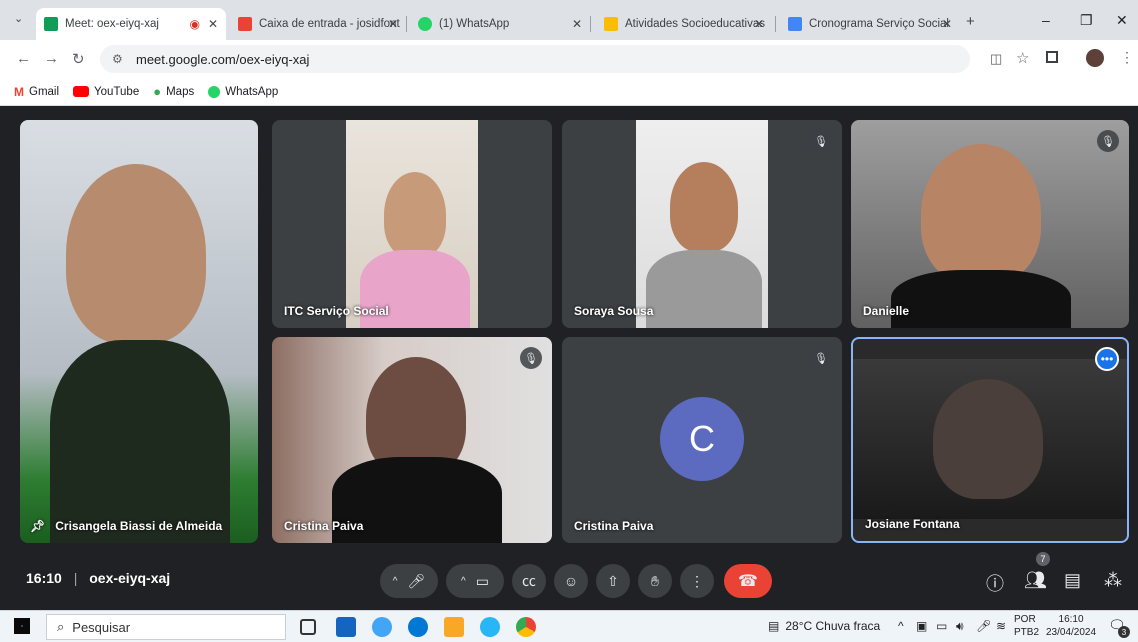 Image resolution: width=1138 pixels, height=642 pixels. What do you see at coordinates (329, 24) in the screenshot?
I see `tab-title: Caixa de entrada - josidfont` at bounding box center [329, 24].